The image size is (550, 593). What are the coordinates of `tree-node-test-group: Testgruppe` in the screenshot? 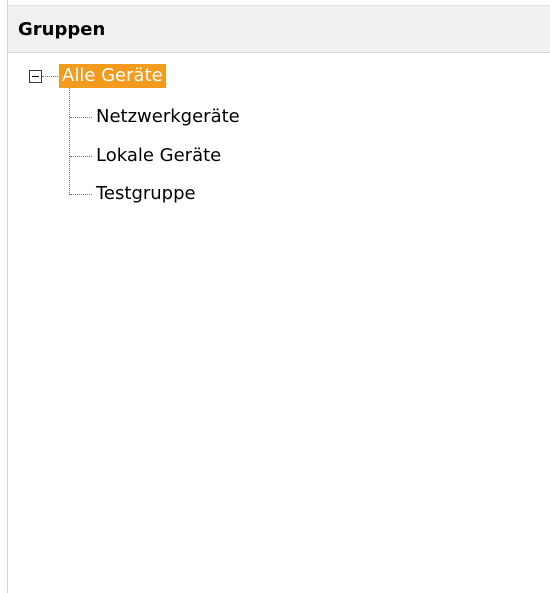 It's located at (146, 194).